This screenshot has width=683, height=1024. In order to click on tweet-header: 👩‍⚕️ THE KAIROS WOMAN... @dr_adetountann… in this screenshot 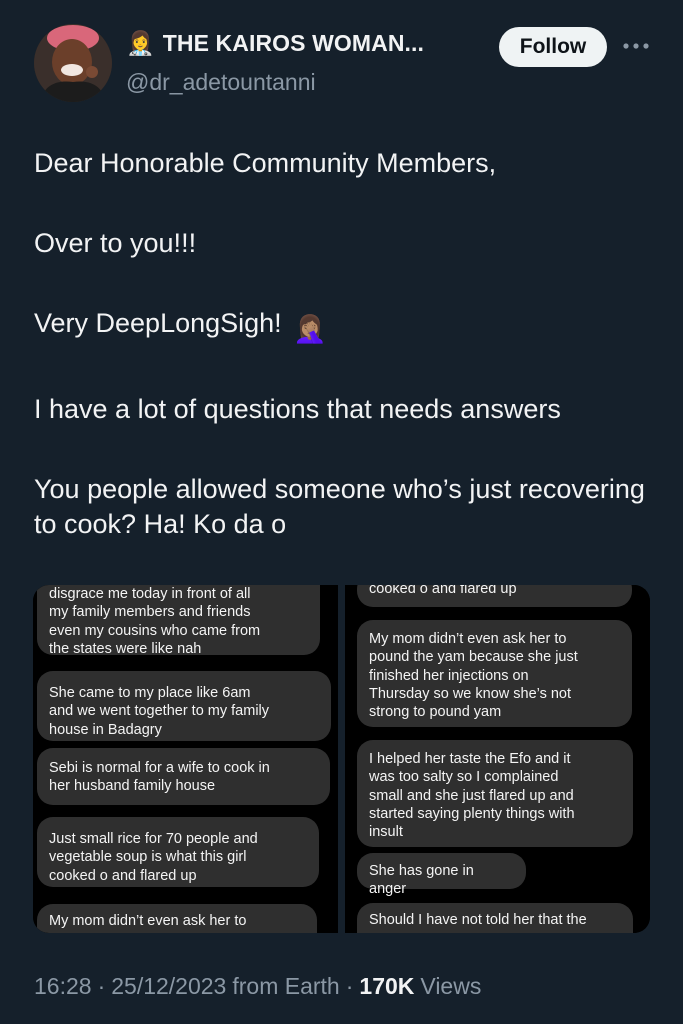, I will do `click(341, 55)`.